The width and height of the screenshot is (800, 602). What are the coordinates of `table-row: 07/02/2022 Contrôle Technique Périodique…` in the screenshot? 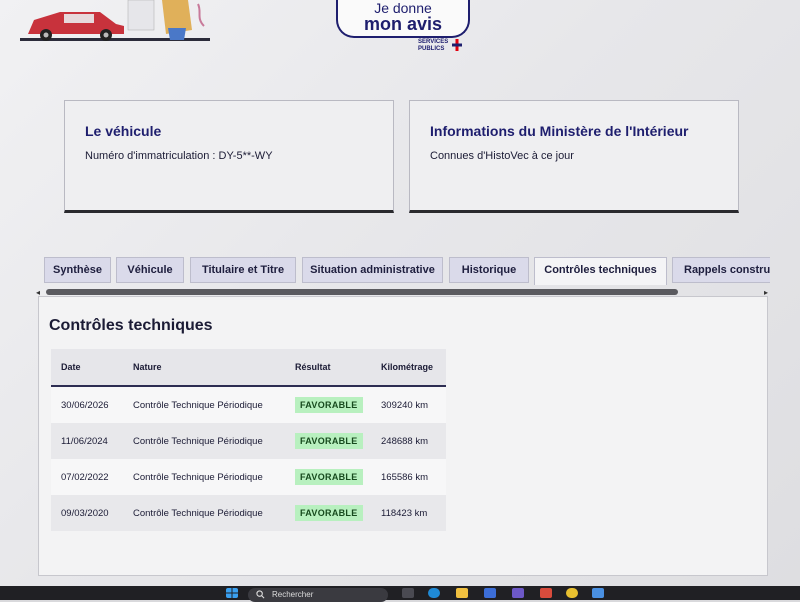 It's located at (248, 477).